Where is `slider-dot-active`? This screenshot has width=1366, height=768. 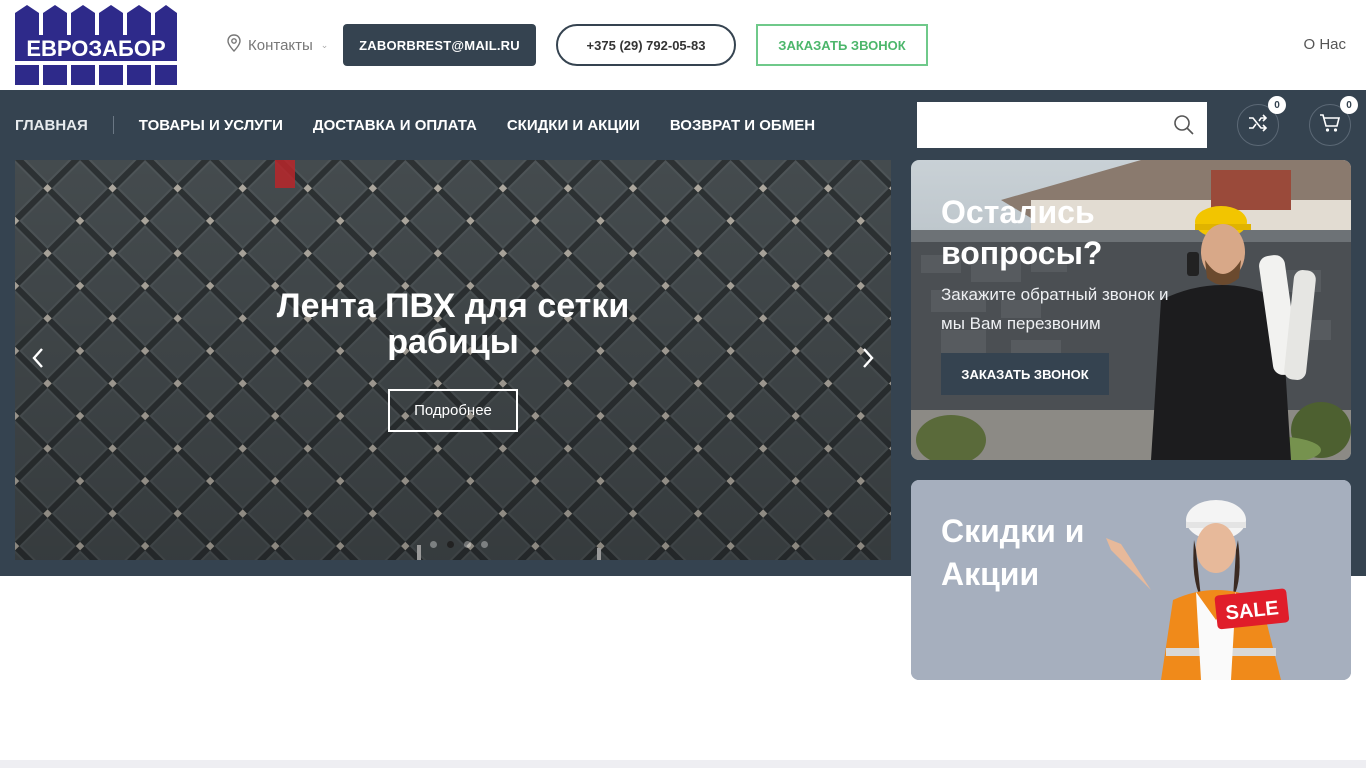 slider-dot-active is located at coordinates (450, 544).